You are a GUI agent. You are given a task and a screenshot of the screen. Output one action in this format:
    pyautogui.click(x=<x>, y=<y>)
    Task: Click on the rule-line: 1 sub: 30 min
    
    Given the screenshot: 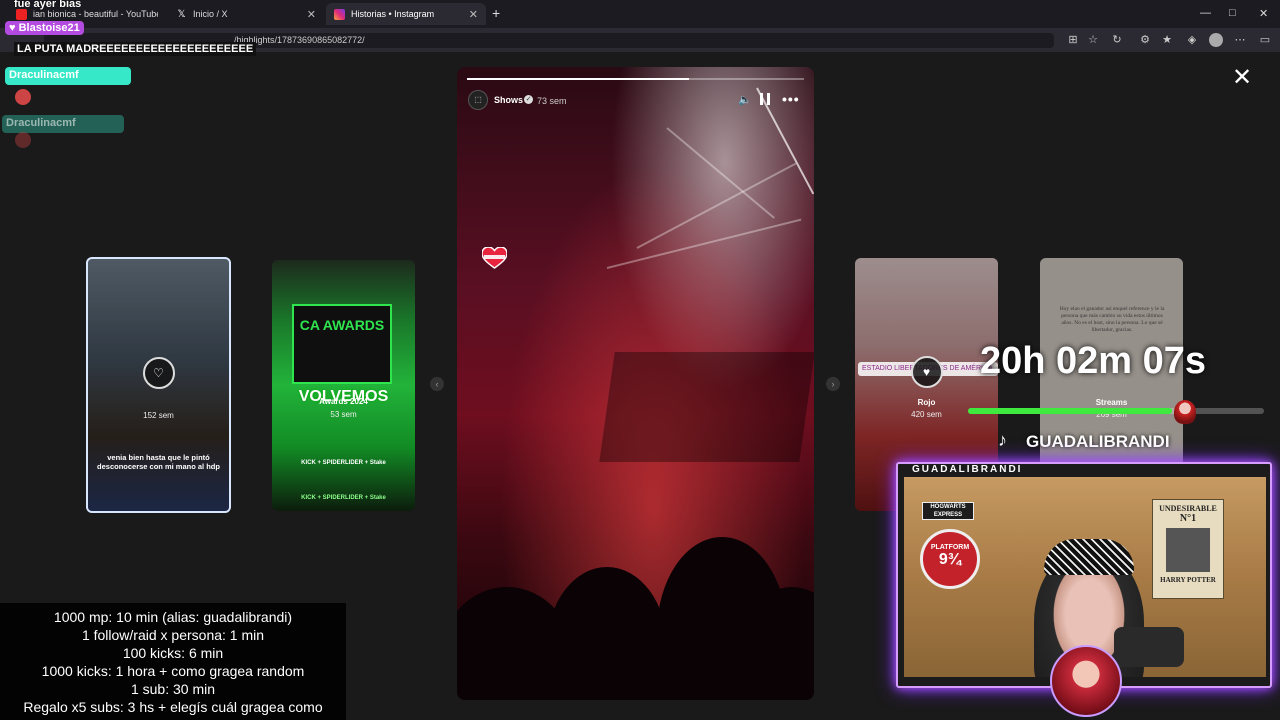 What is the action you would take?
    pyautogui.click(x=173, y=689)
    